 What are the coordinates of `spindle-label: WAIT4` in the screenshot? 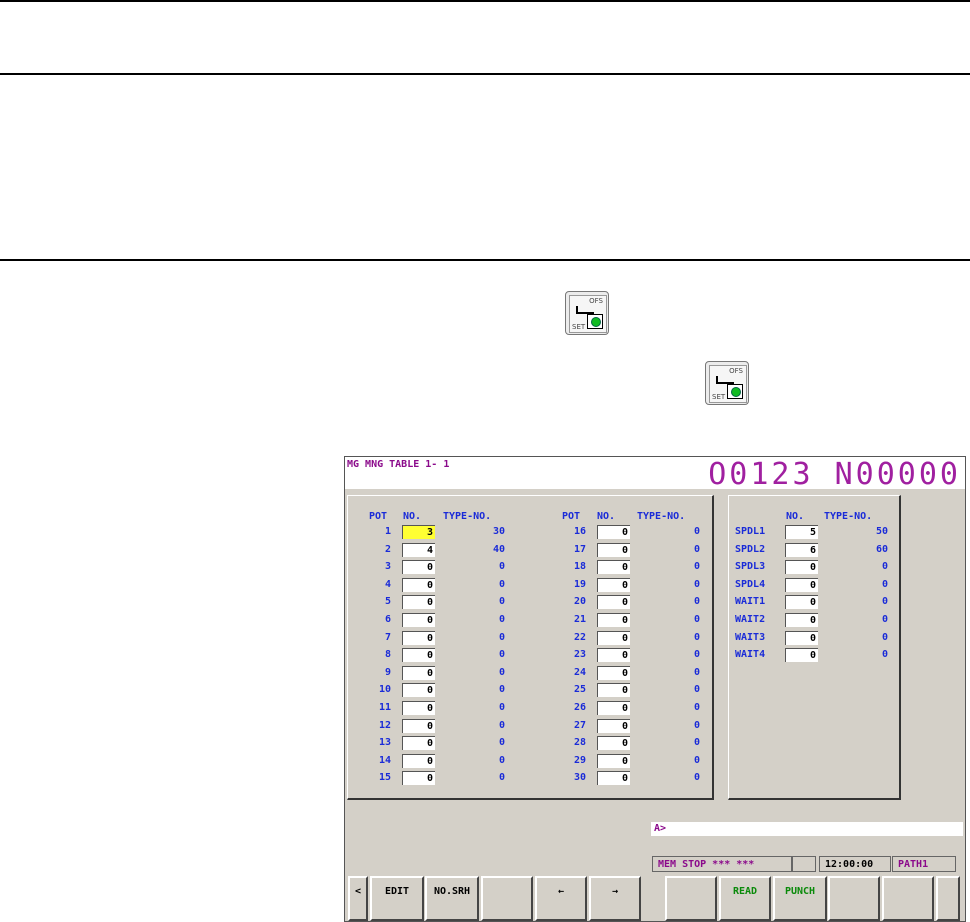 It's located at (750, 655).